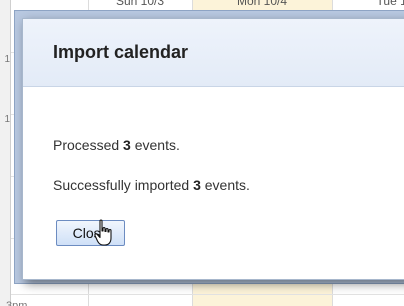 The height and width of the screenshot is (306, 404). I want to click on imported-prefix: Successfully imported, so click(121, 185).